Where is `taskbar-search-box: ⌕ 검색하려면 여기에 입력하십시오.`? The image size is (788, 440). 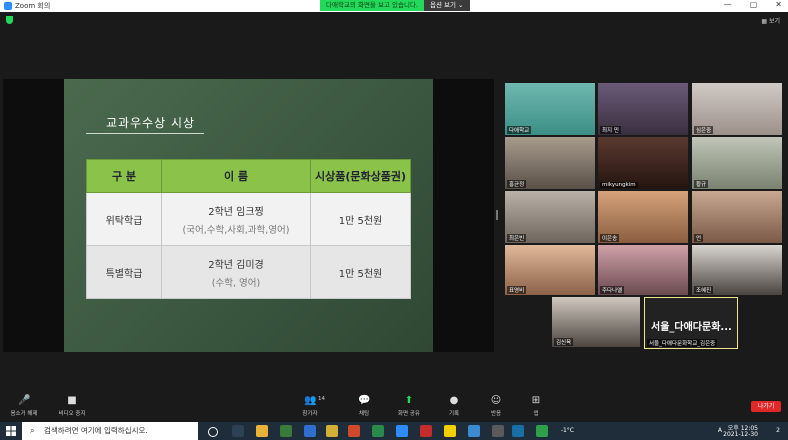 taskbar-search-box: ⌕ 검색하려면 여기에 입력하십시오. is located at coordinates (110, 431).